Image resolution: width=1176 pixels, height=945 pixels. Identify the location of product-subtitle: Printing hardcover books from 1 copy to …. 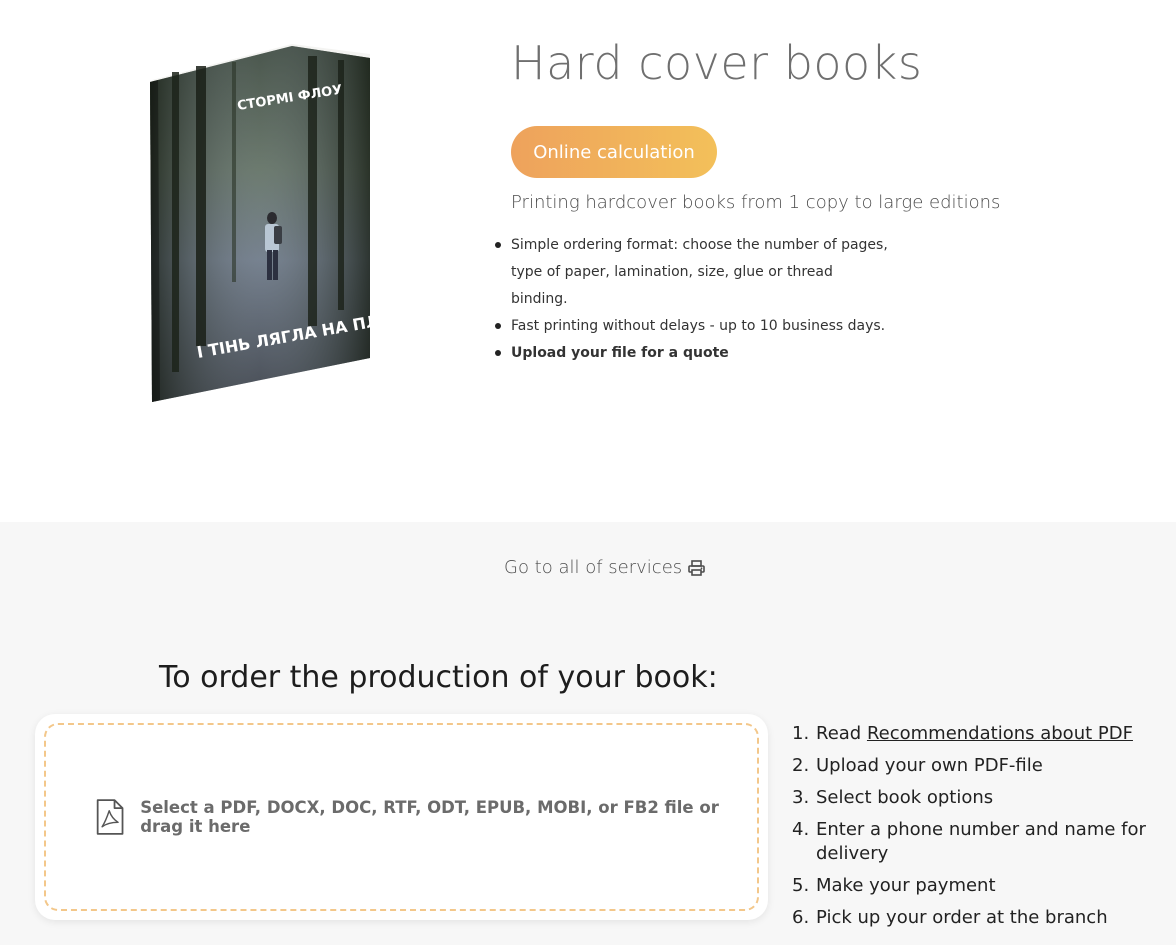
(756, 202).